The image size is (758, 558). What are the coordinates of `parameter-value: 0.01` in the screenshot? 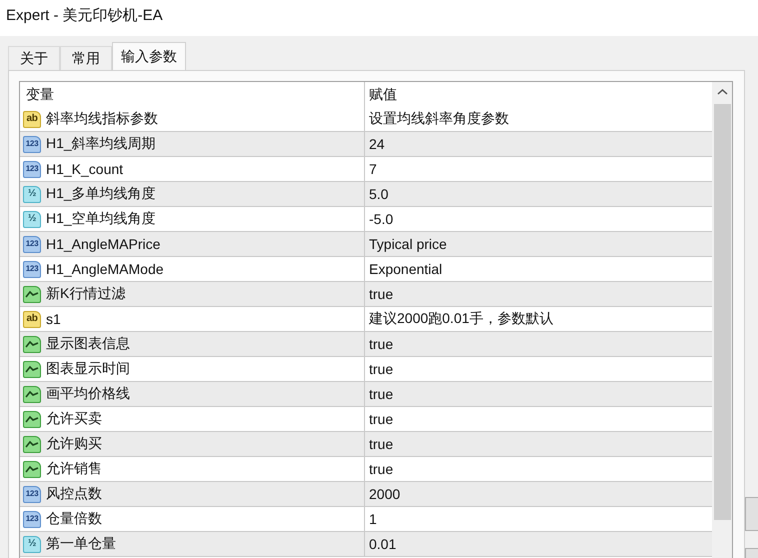 It's located at (382, 544).